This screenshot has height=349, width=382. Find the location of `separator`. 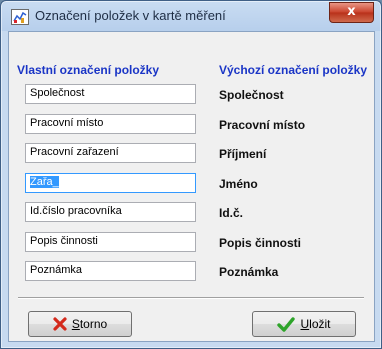

separator is located at coordinates (191, 298).